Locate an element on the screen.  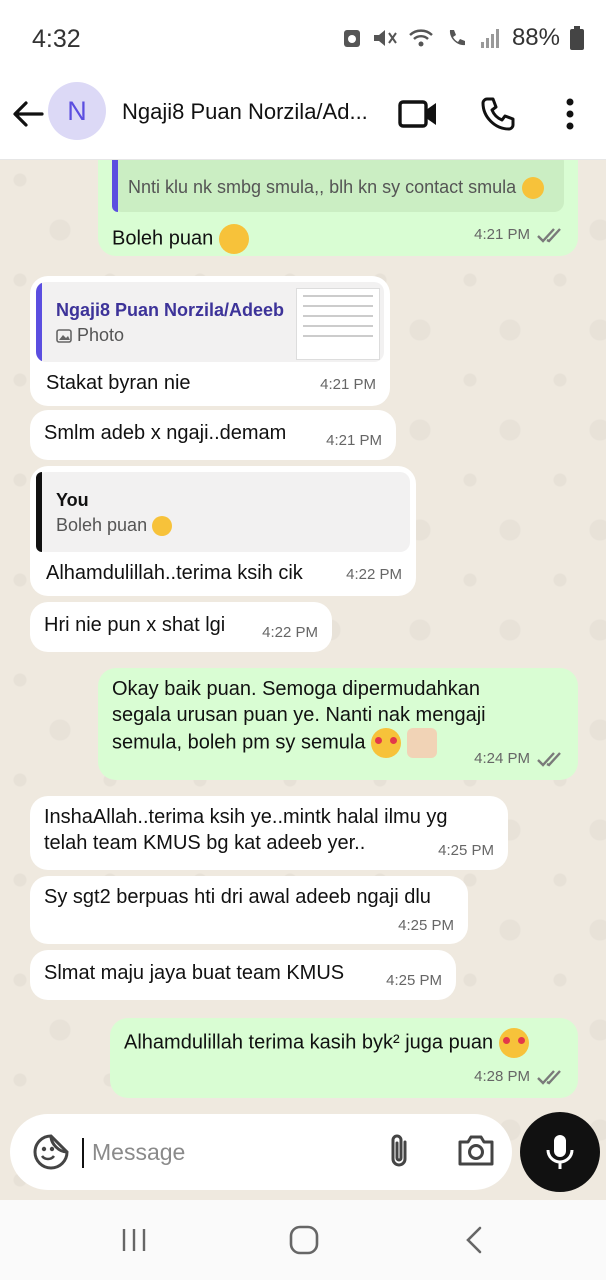
home-icon is located at coordinates (304, 1240).